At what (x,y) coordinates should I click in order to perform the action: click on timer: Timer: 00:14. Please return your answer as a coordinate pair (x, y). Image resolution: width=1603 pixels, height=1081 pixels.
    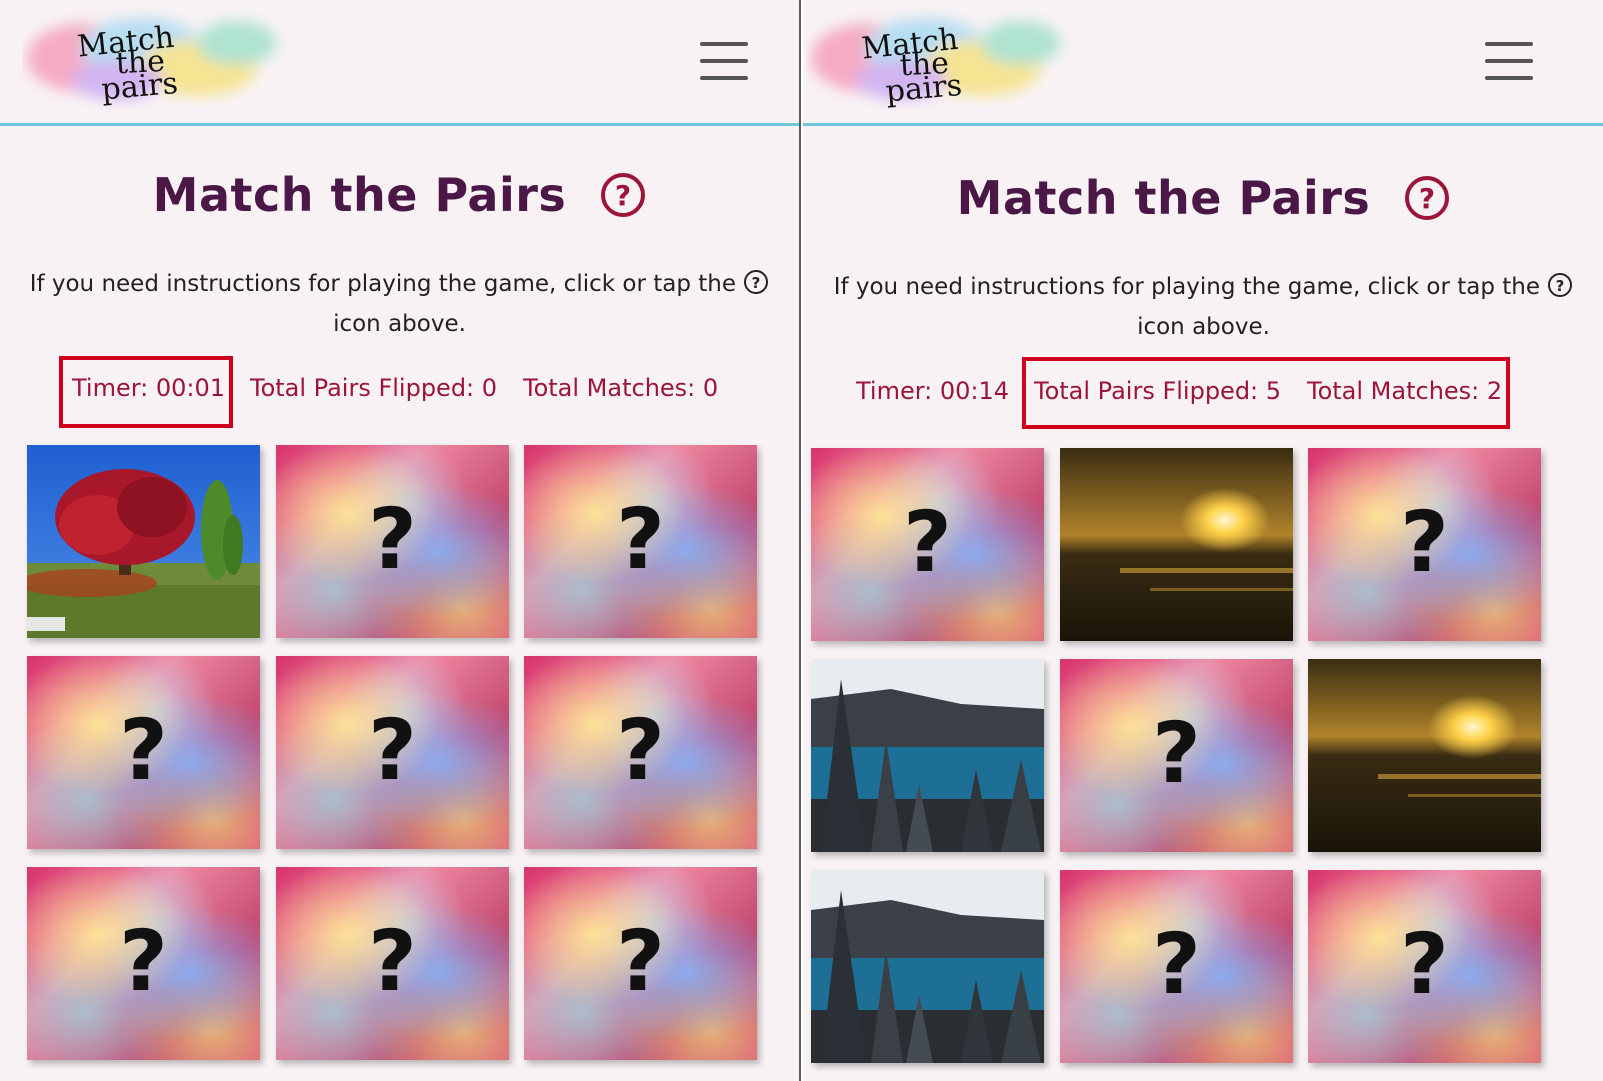
    Looking at the image, I should click on (933, 391).